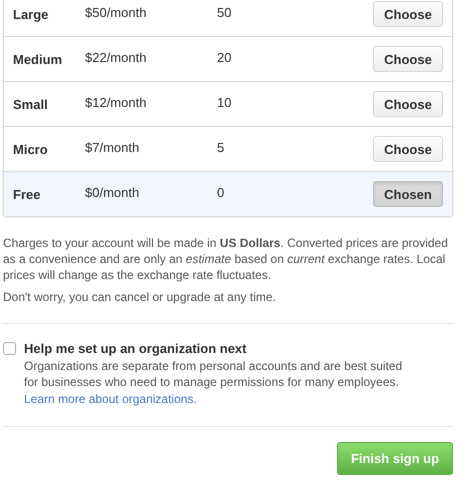 The height and width of the screenshot is (482, 473). I want to click on organizations-link: Learn more about organizations., so click(110, 399).